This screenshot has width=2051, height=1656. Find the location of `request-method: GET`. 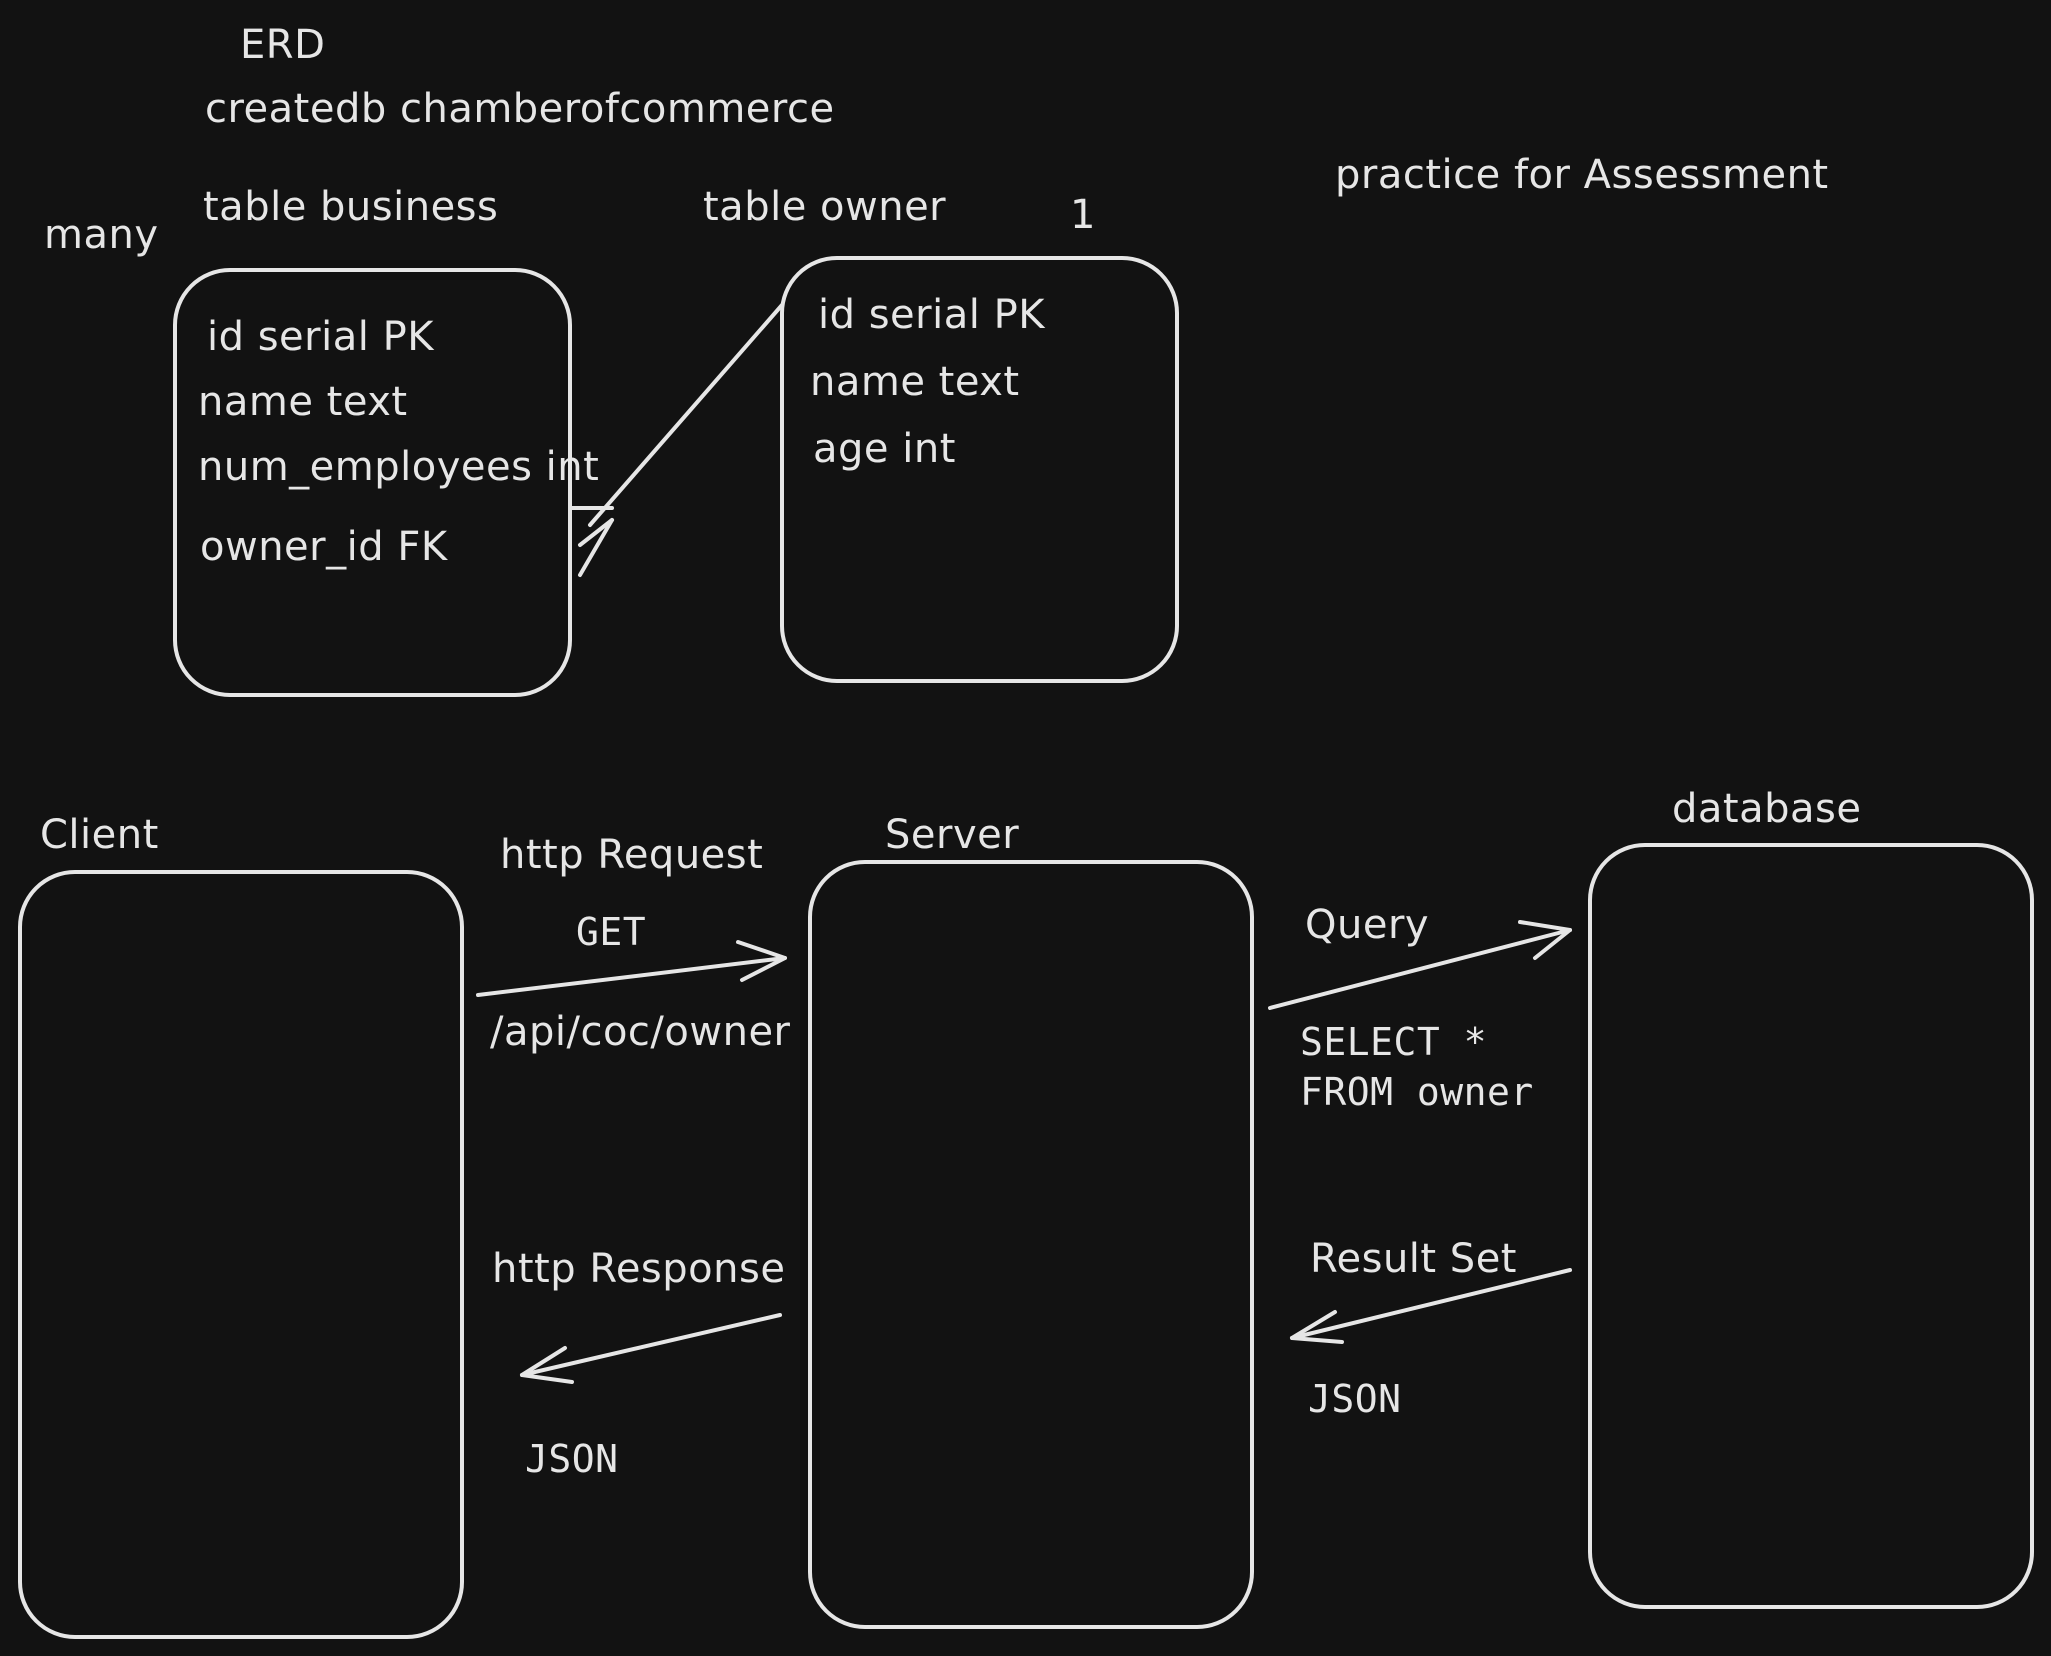

request-method: GET is located at coordinates (611, 932).